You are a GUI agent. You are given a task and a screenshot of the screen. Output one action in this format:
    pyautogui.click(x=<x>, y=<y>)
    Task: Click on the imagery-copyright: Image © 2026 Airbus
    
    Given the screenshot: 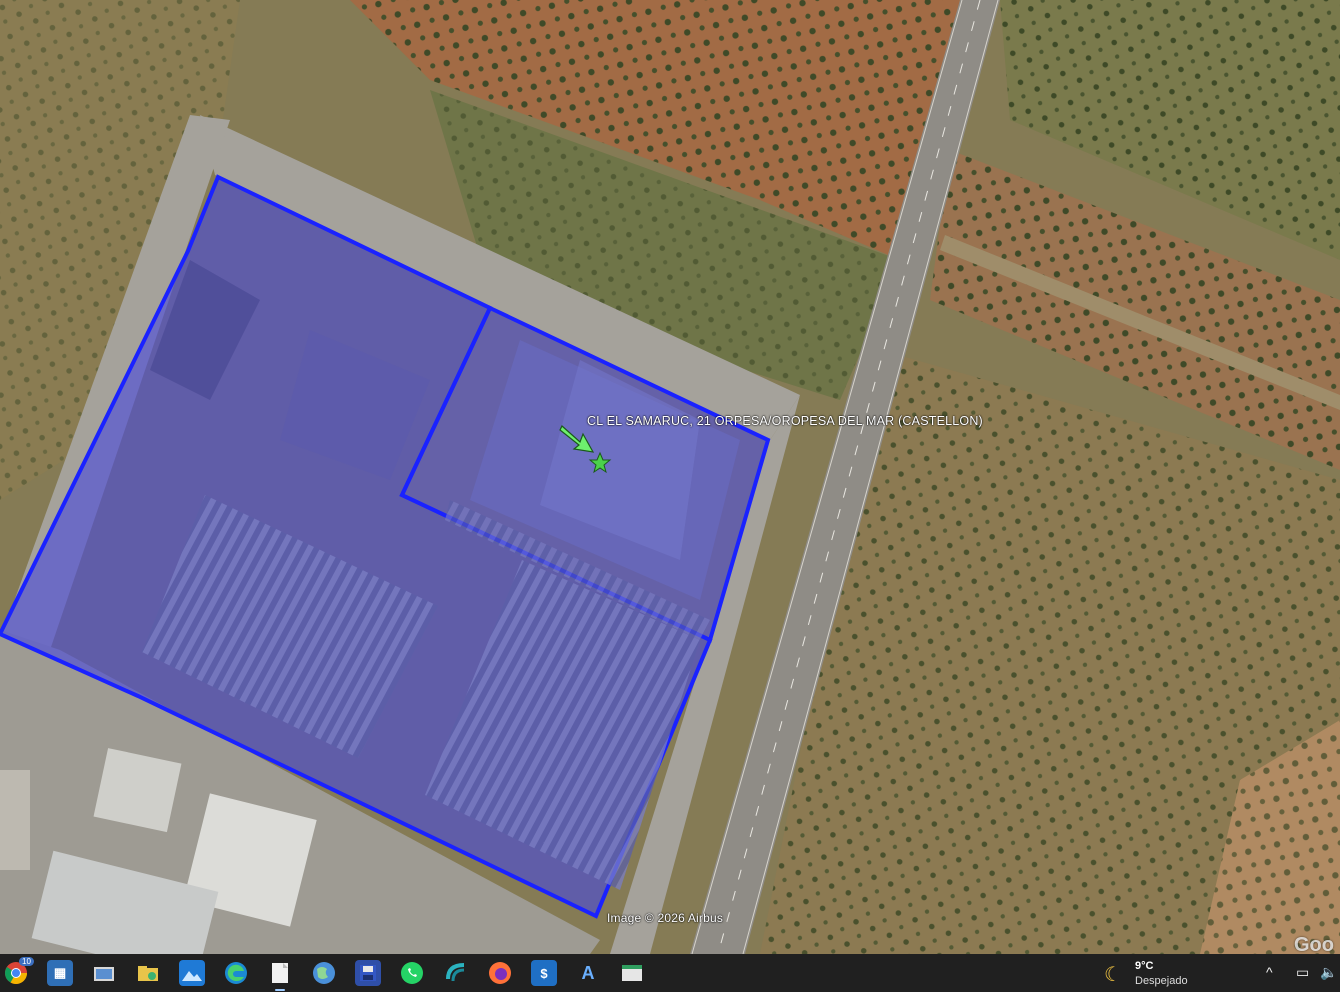 What is the action you would take?
    pyautogui.click(x=665, y=918)
    